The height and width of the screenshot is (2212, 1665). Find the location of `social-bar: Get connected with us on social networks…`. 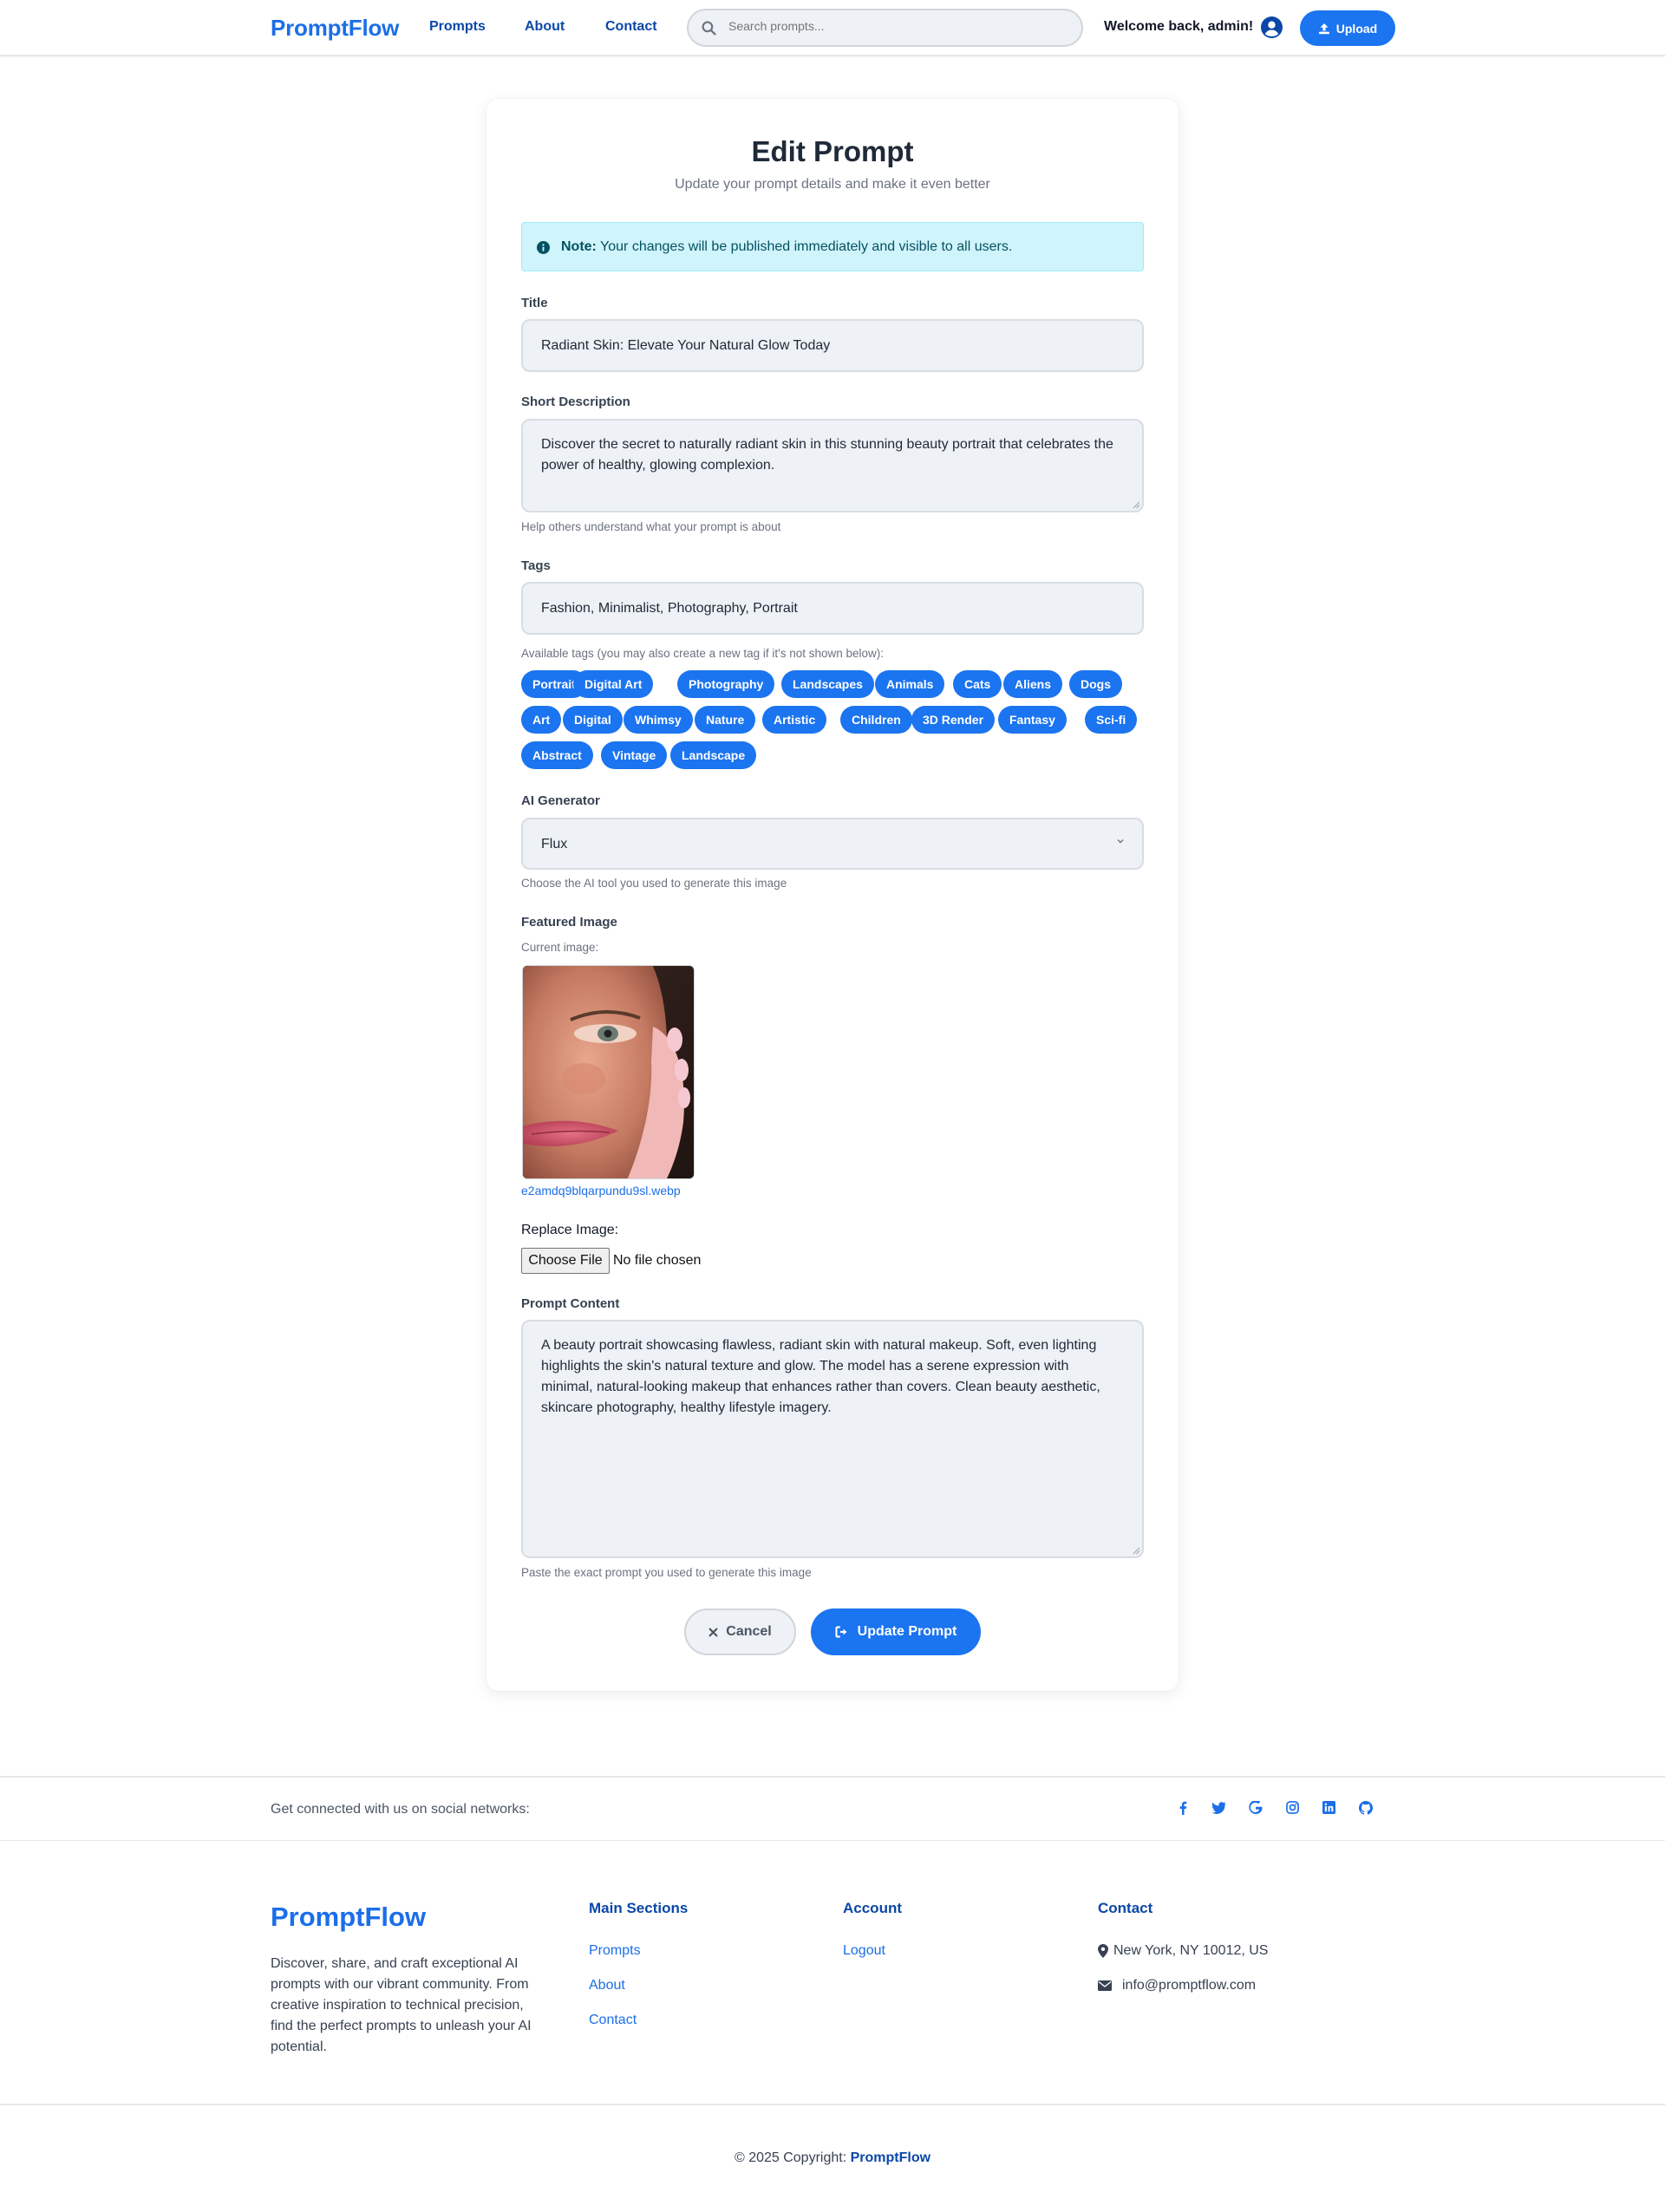

social-bar: Get connected with us on social networks… is located at coordinates (832, 1808).